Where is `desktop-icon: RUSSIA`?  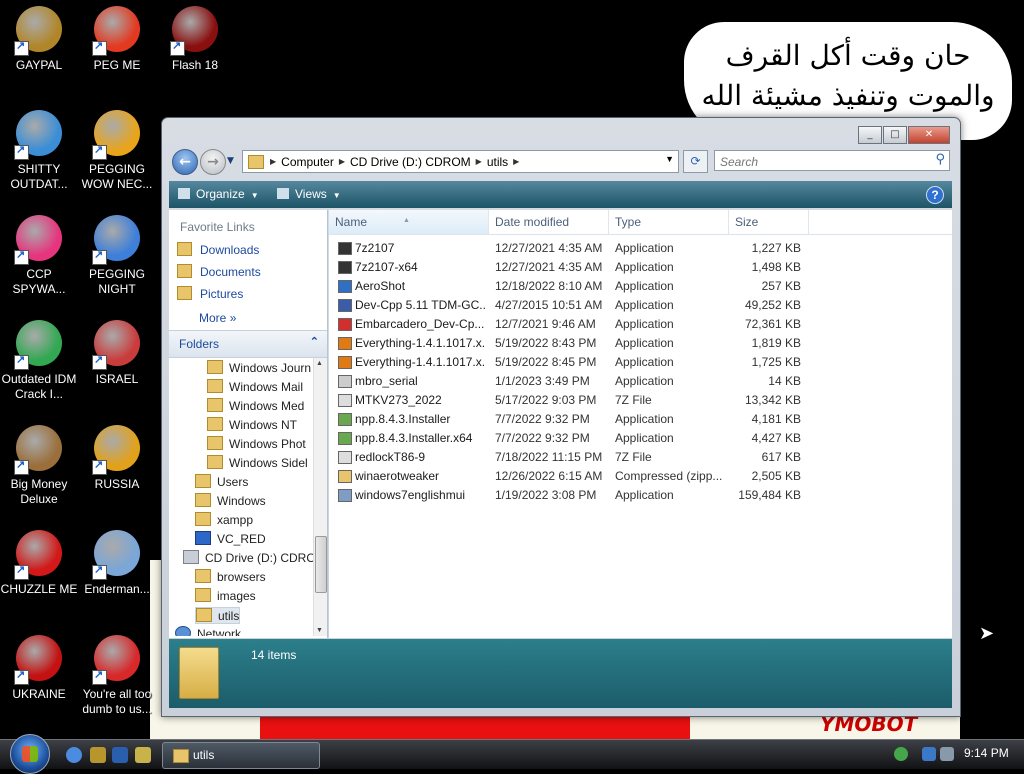 desktop-icon: RUSSIA is located at coordinates (117, 458).